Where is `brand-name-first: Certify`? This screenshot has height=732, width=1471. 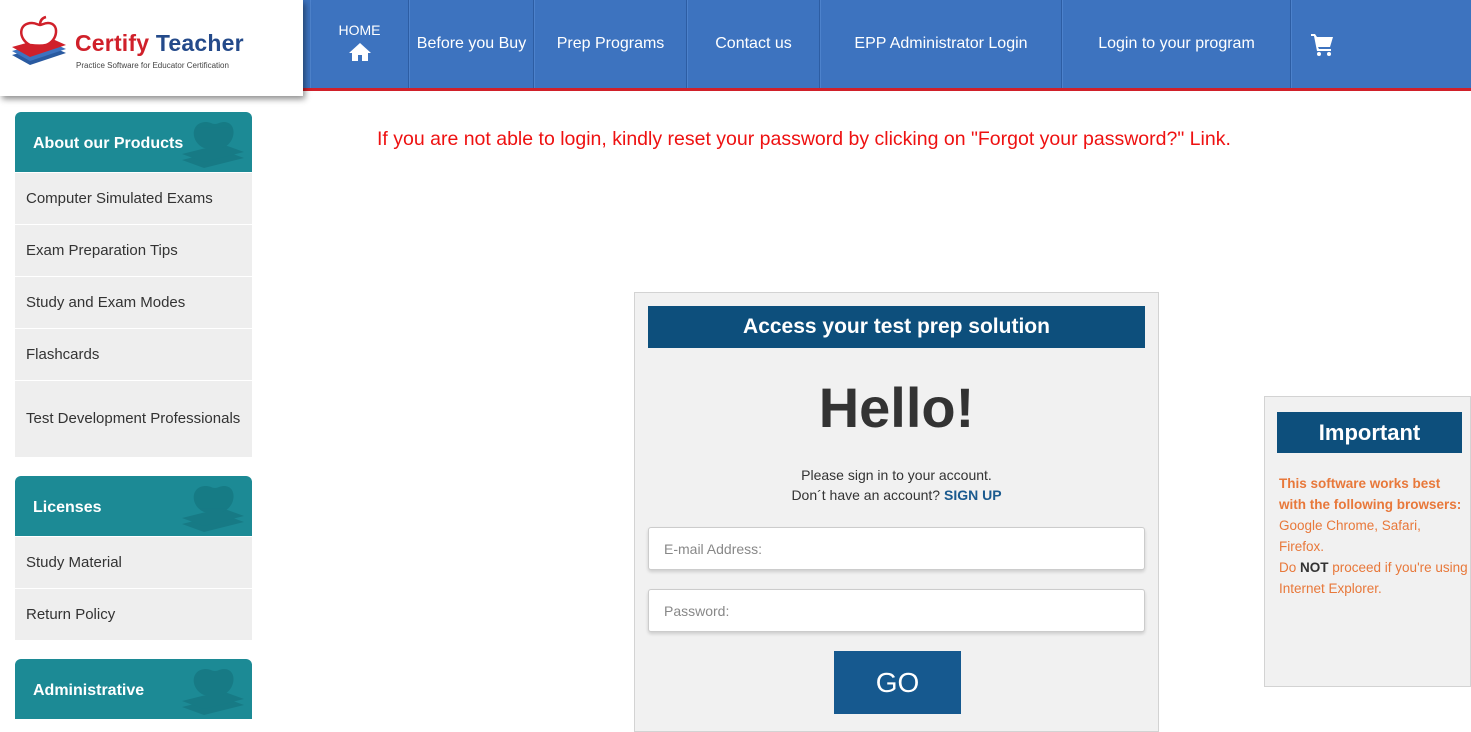 brand-name-first: Certify is located at coordinates (115, 43).